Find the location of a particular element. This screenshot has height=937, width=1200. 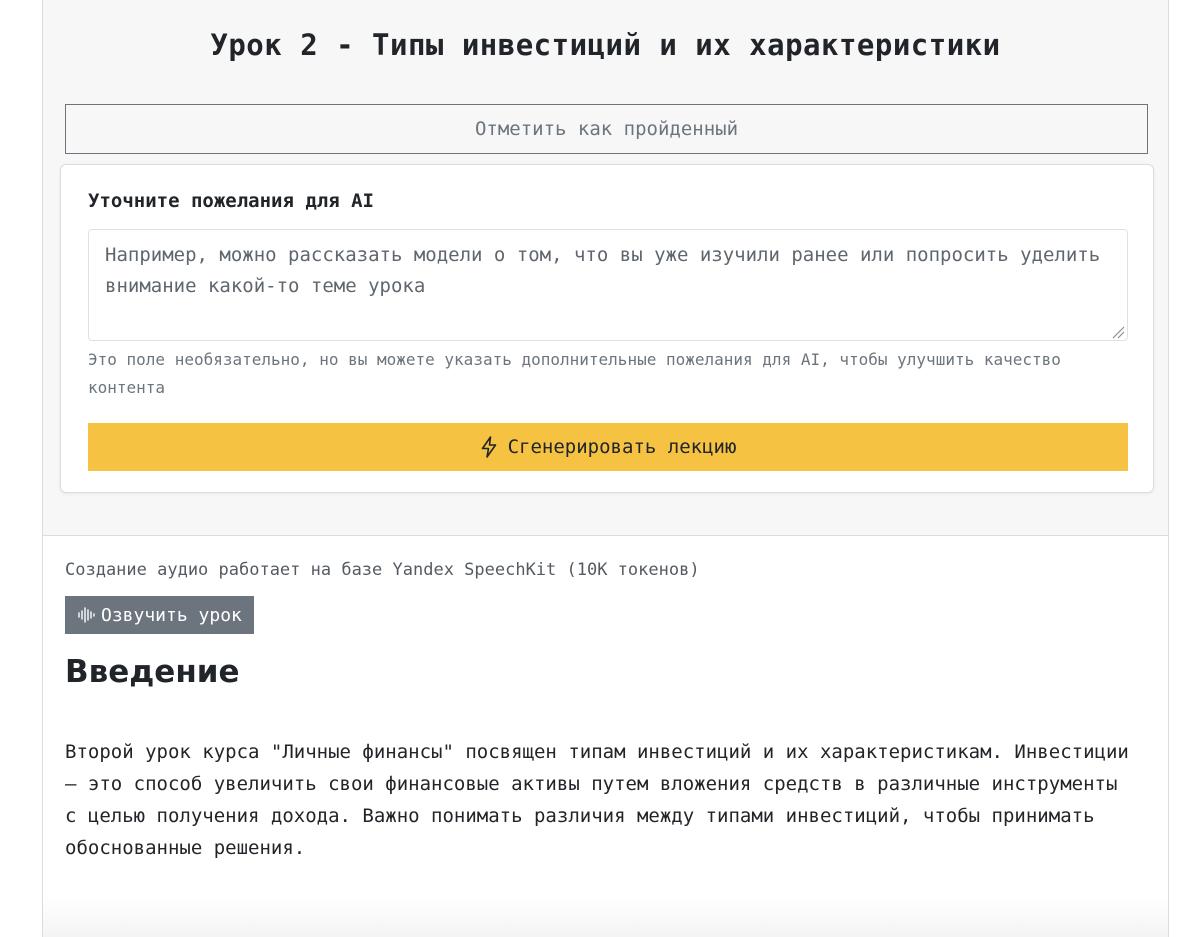

generate-lecture-label: Сгенерировать лекцию is located at coordinates (622, 447).